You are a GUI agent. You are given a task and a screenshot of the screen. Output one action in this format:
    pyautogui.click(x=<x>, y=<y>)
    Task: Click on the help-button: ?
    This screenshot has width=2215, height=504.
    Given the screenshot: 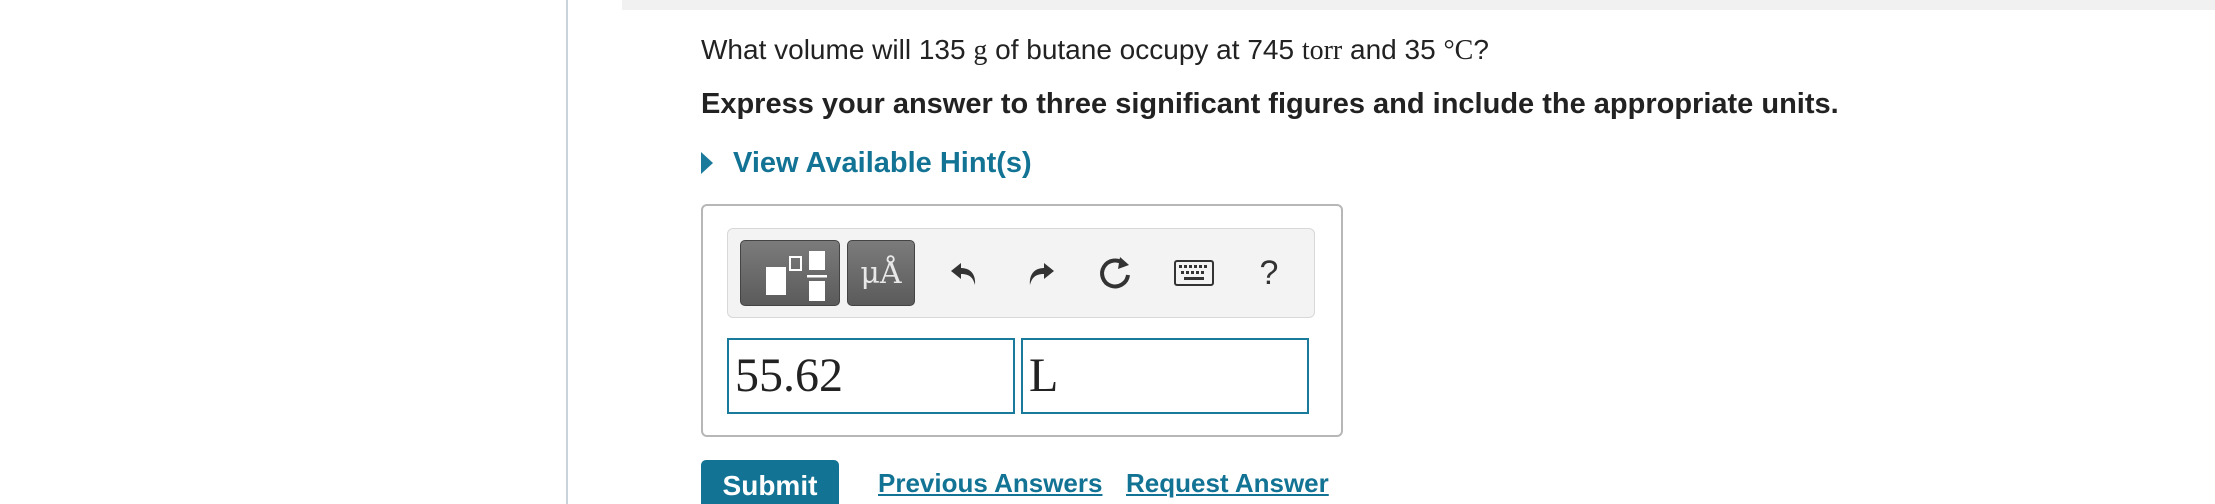 What is the action you would take?
    pyautogui.click(x=1269, y=273)
    